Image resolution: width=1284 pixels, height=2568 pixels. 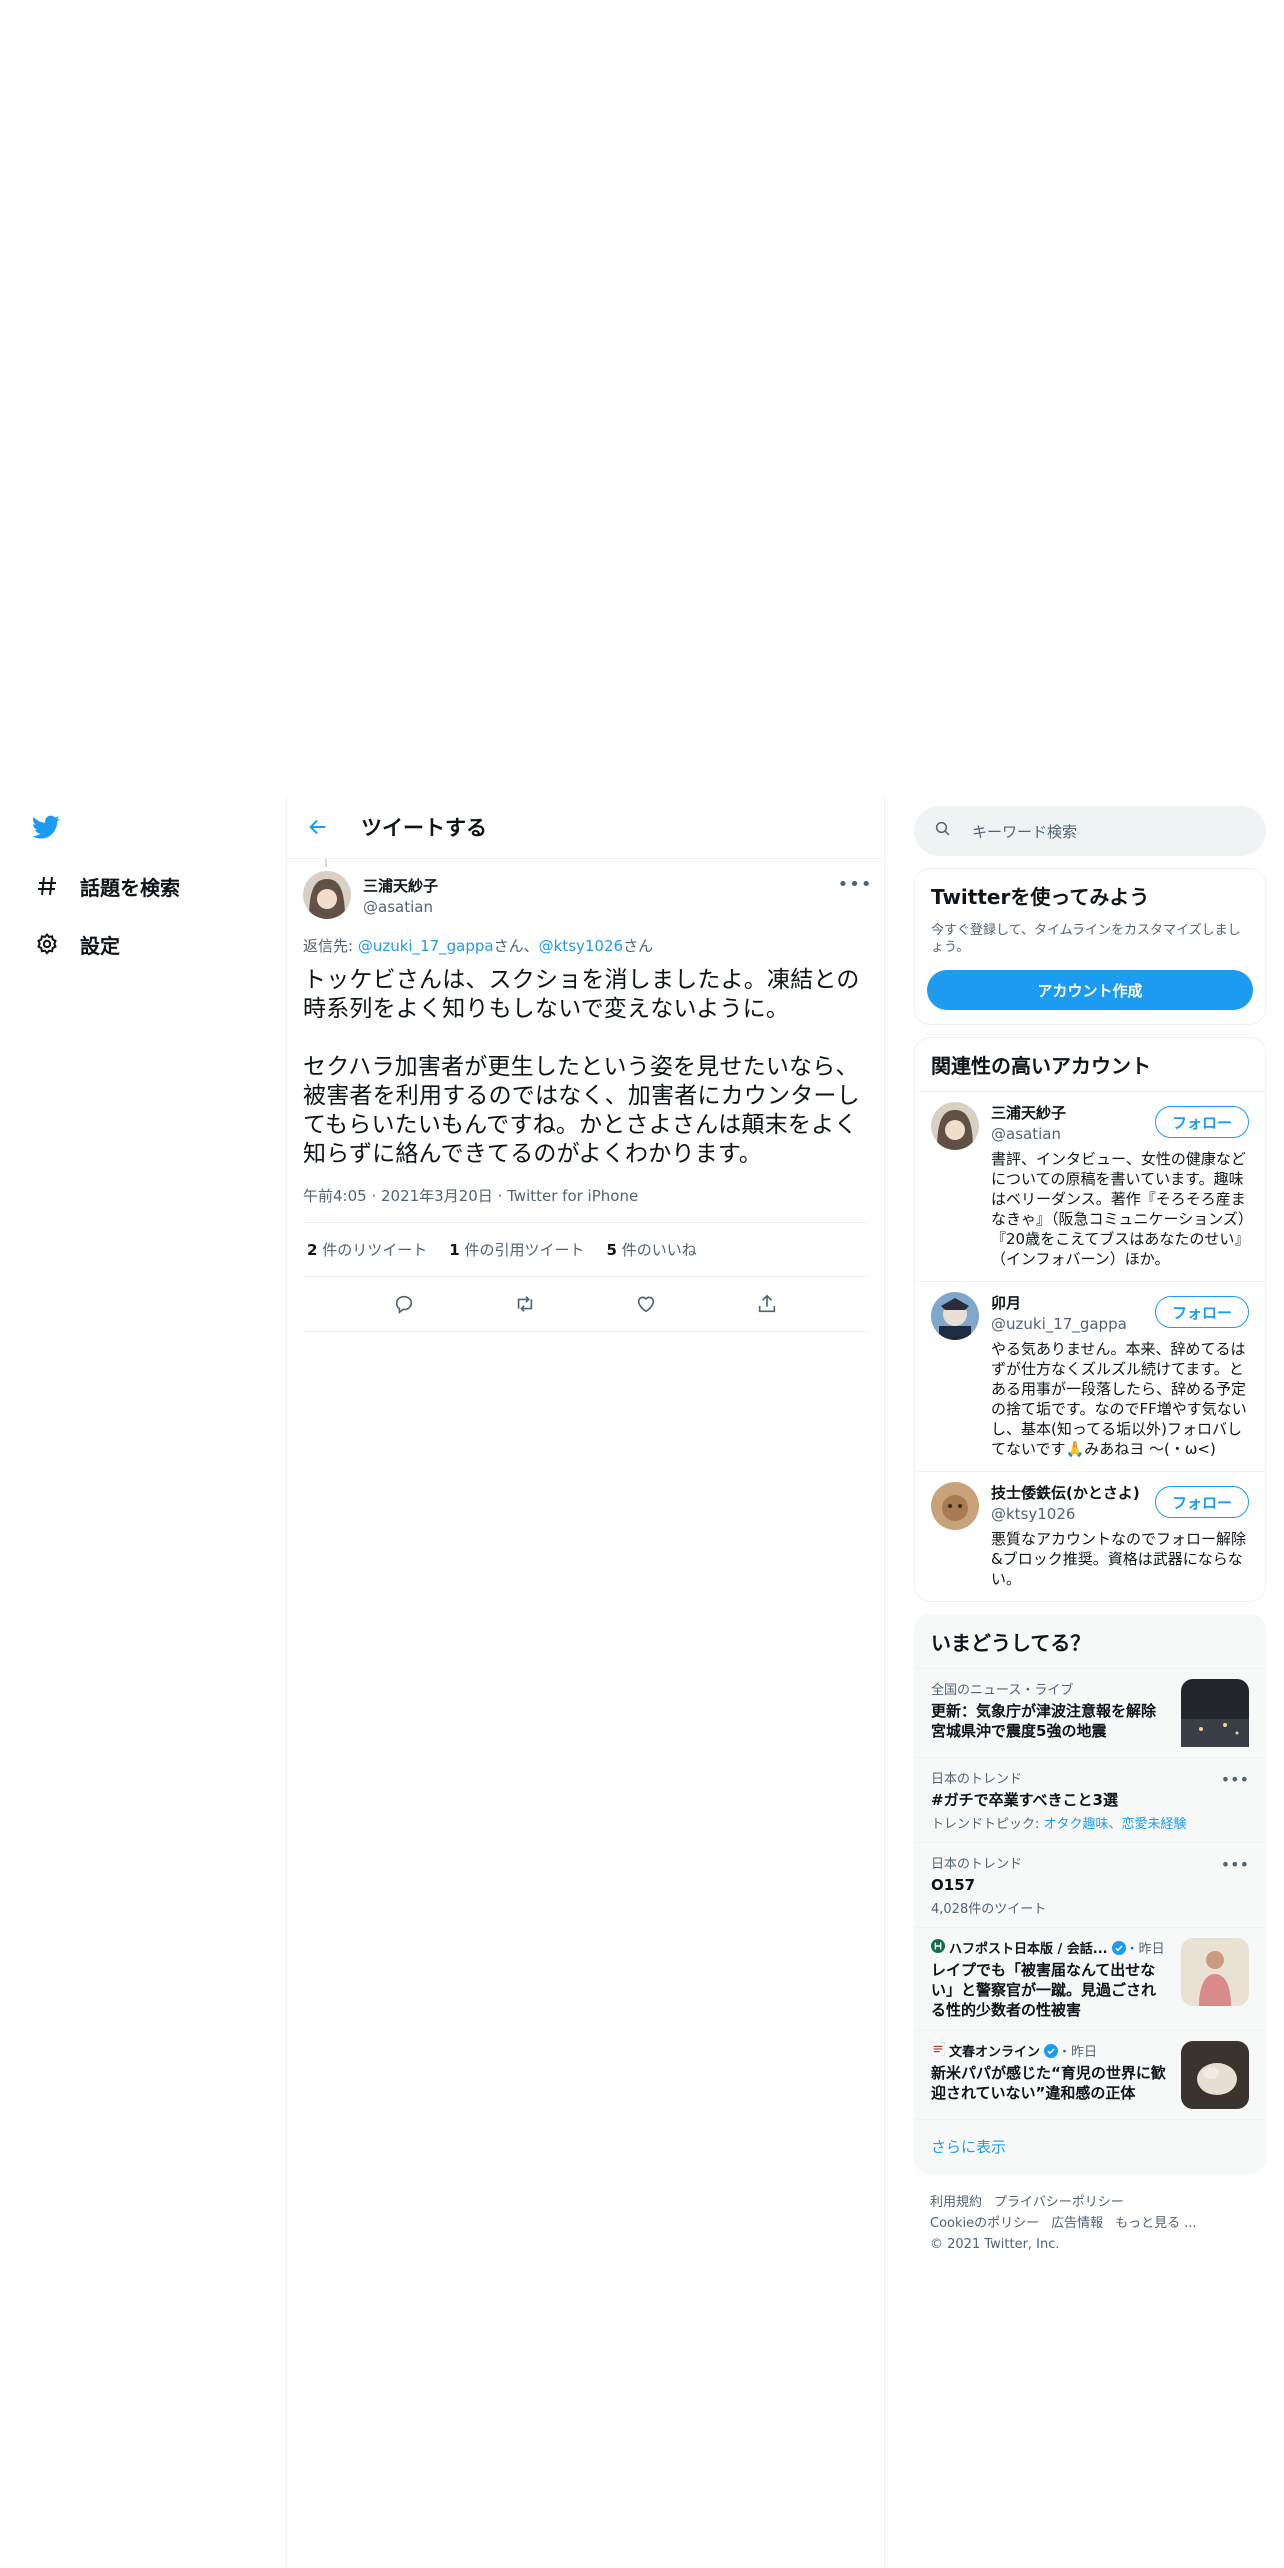 What do you see at coordinates (516, 946) in the screenshot?
I see `reply-suffix: さん、` at bounding box center [516, 946].